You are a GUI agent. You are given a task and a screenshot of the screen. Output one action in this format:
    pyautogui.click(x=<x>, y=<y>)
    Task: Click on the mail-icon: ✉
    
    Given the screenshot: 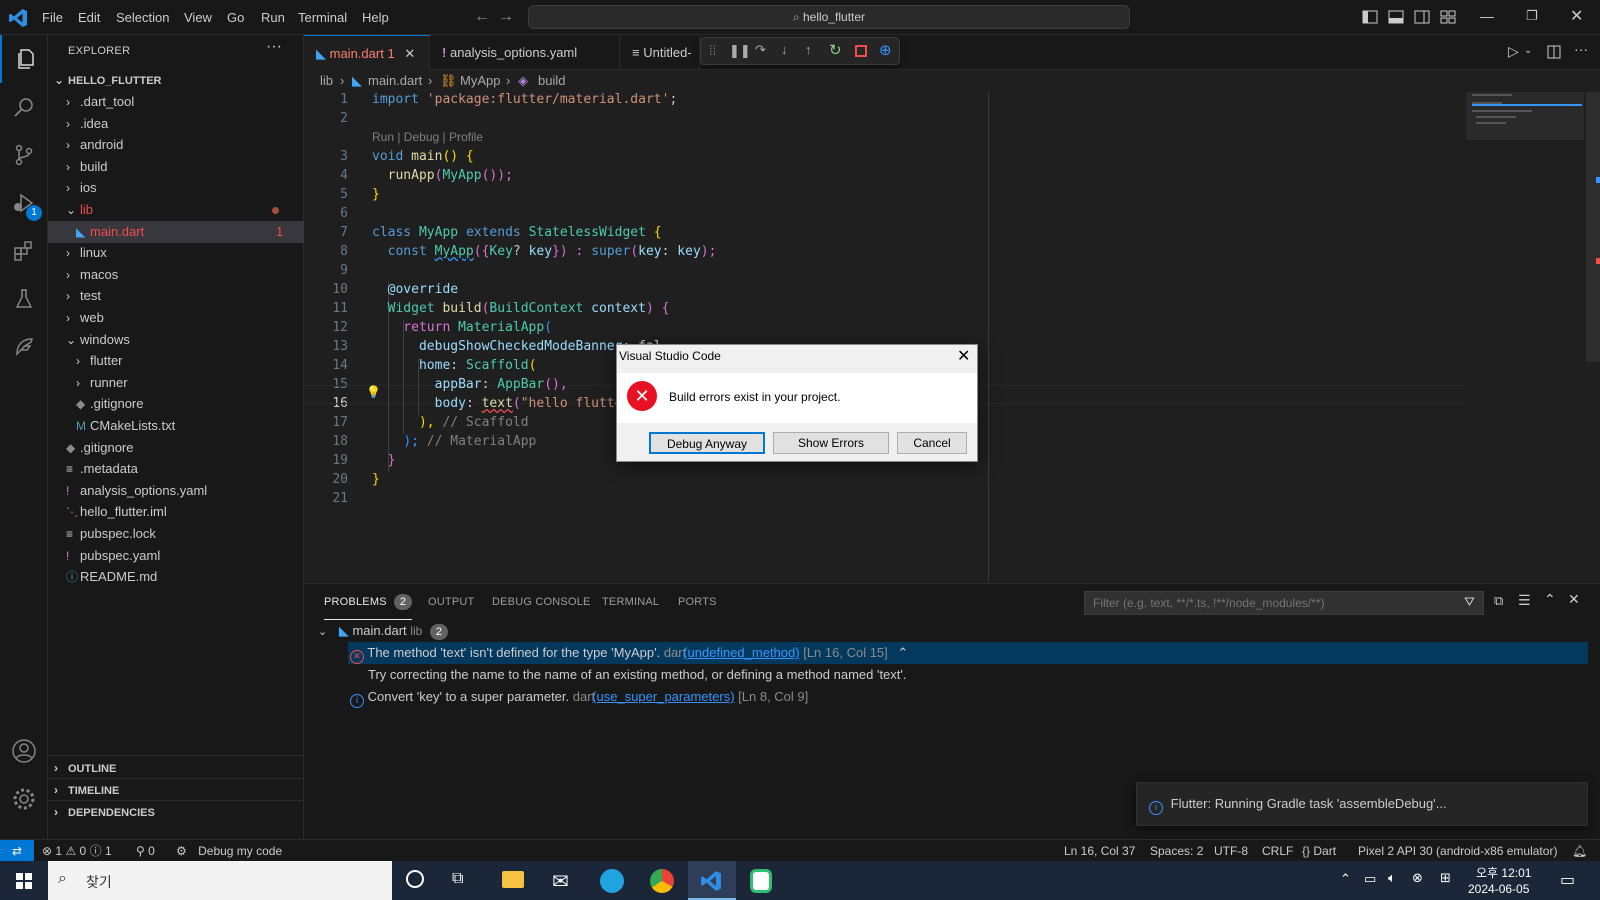 What is the action you would take?
    pyautogui.click(x=560, y=881)
    